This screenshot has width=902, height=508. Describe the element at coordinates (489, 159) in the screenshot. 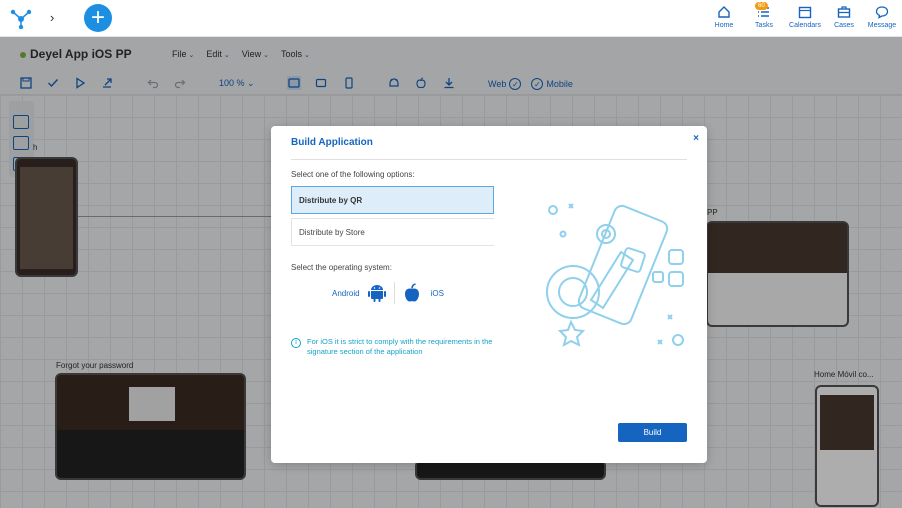

I see `divider` at that location.